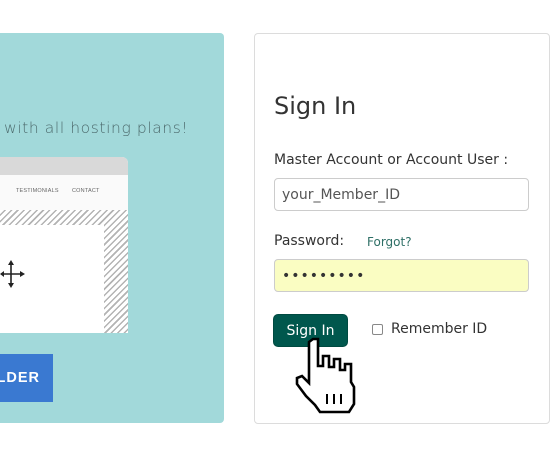  What do you see at coordinates (377, 329) in the screenshot?
I see `remember-id-checkbox` at bounding box center [377, 329].